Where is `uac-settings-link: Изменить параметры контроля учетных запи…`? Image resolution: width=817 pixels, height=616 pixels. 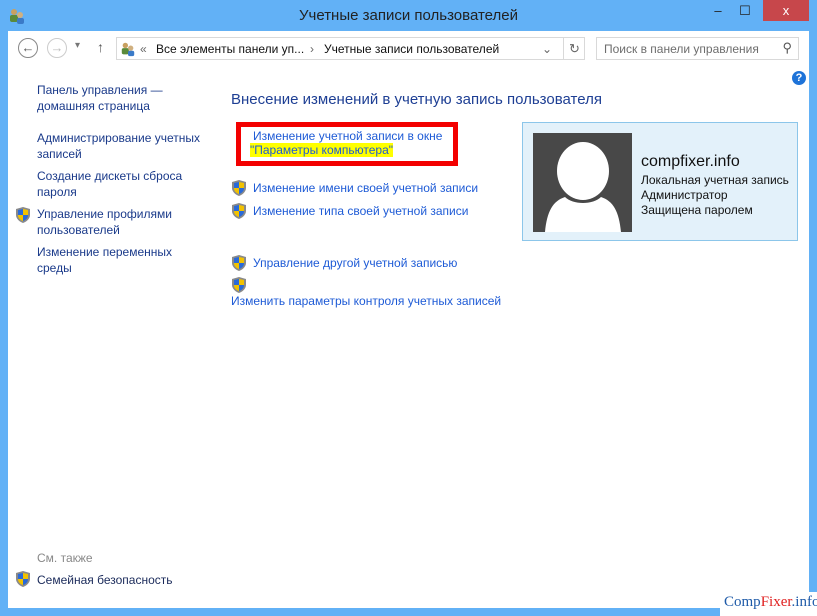 uac-settings-link: Изменить параметры контроля учетных запи… is located at coordinates (366, 301).